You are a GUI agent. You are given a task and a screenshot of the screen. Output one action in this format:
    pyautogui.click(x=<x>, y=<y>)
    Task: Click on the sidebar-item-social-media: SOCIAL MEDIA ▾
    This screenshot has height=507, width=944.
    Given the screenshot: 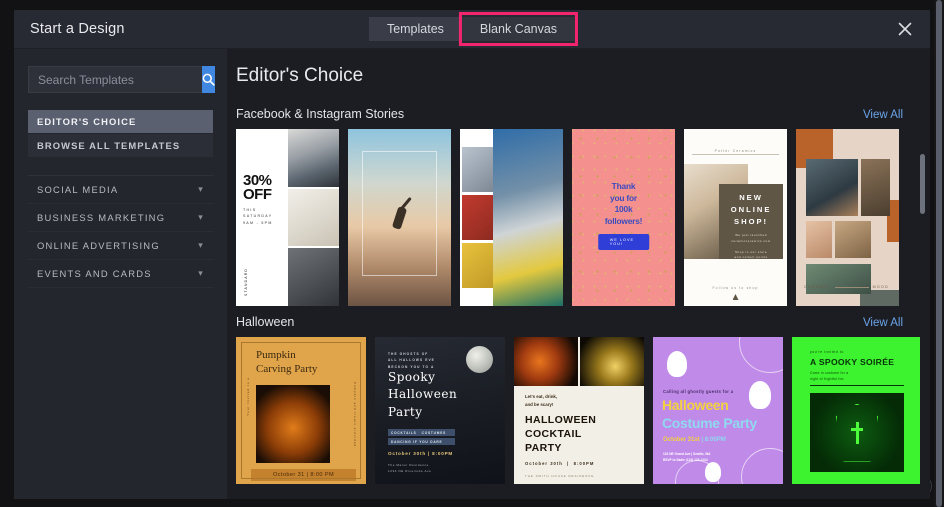 What is the action you would take?
    pyautogui.click(x=120, y=190)
    